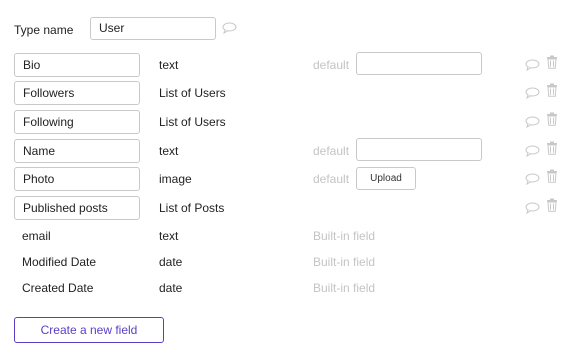 This screenshot has width=585, height=364. Describe the element at coordinates (36, 236) in the screenshot. I see `builtin-field-name: email` at that location.